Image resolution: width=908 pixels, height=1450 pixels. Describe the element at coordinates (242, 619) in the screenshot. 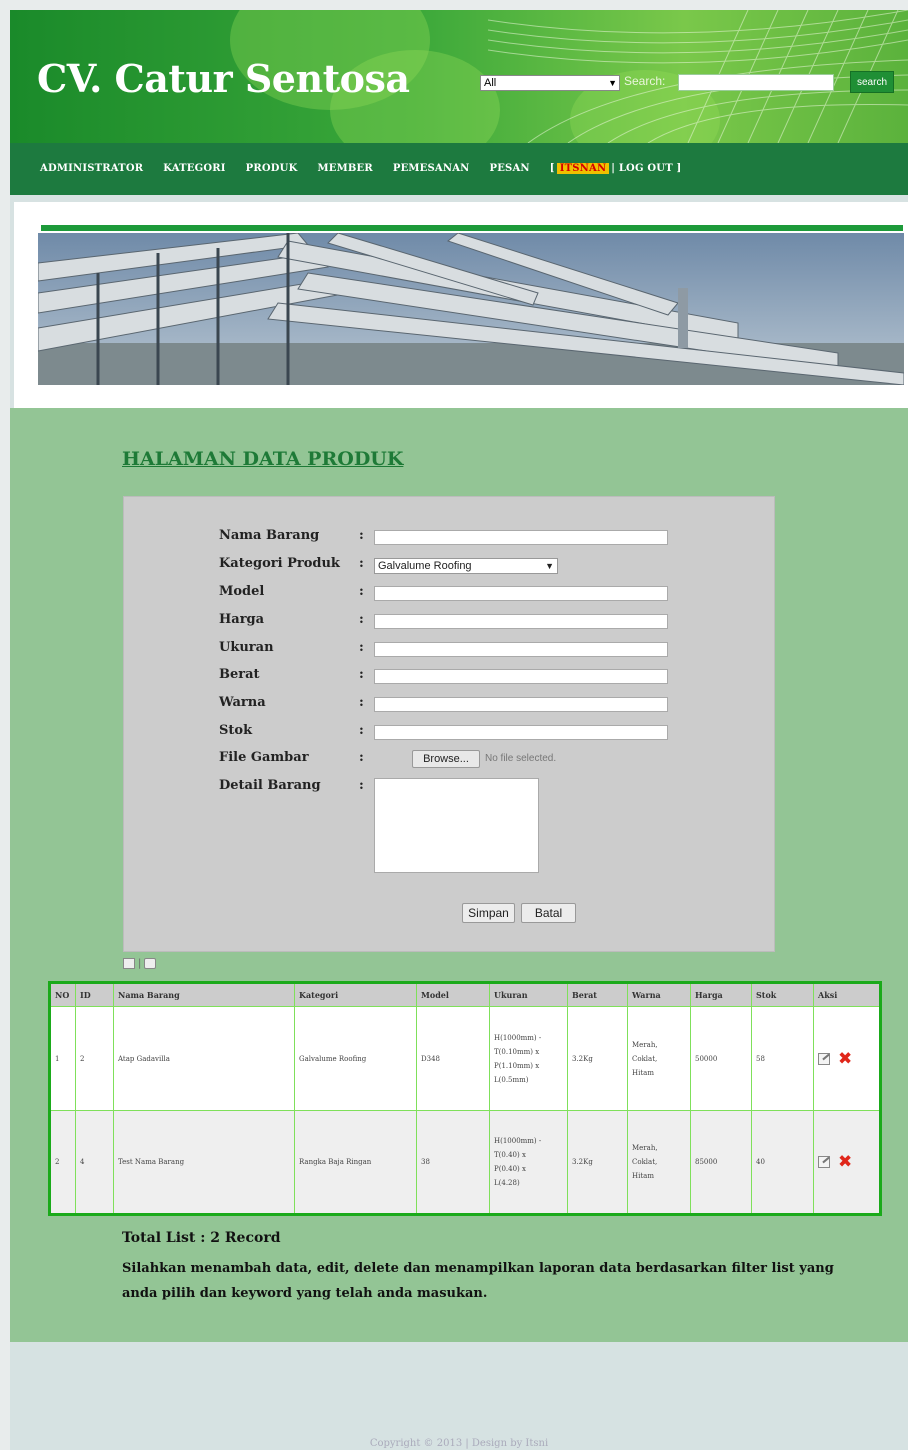

I see `field-label: Harga` at that location.